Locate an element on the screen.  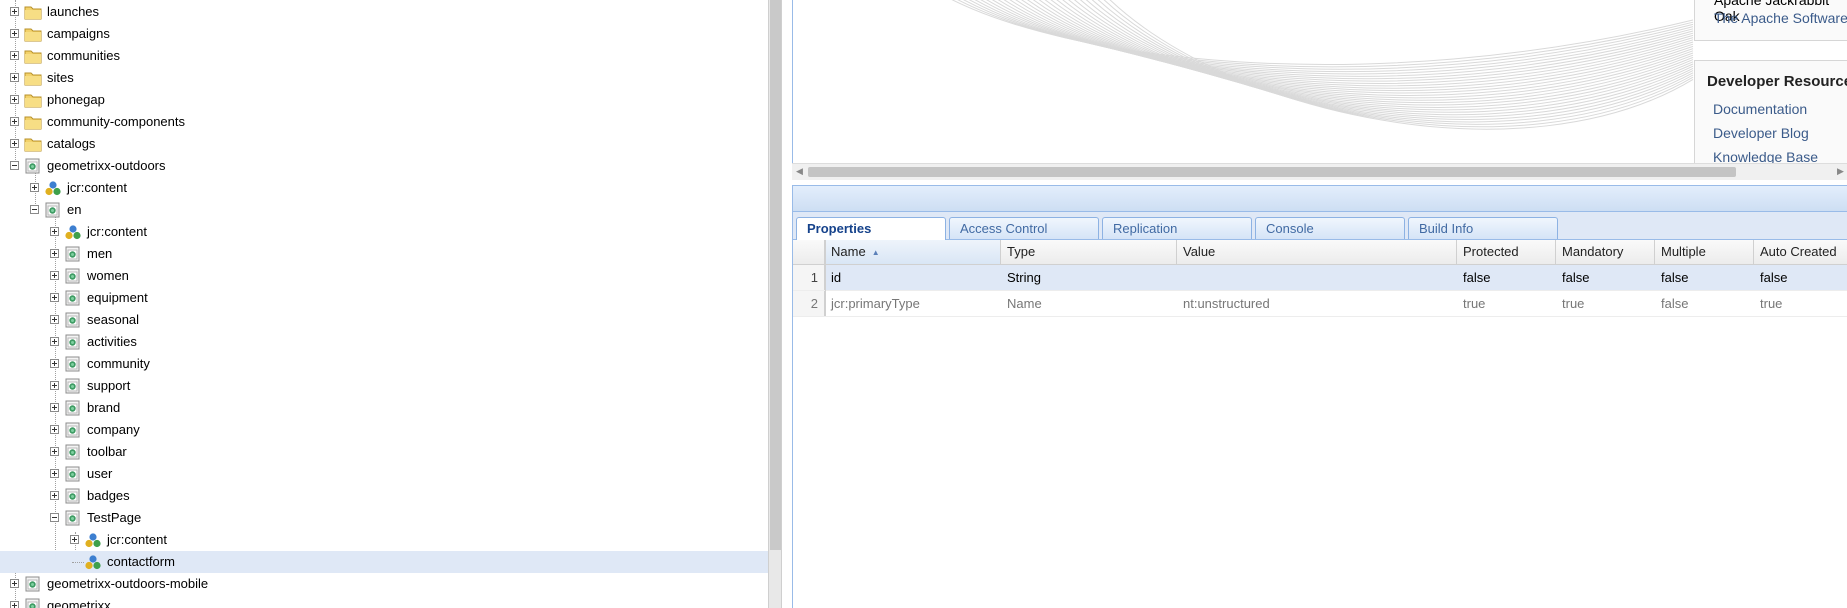
tree-node-label: equipment is located at coordinates (117, 298).